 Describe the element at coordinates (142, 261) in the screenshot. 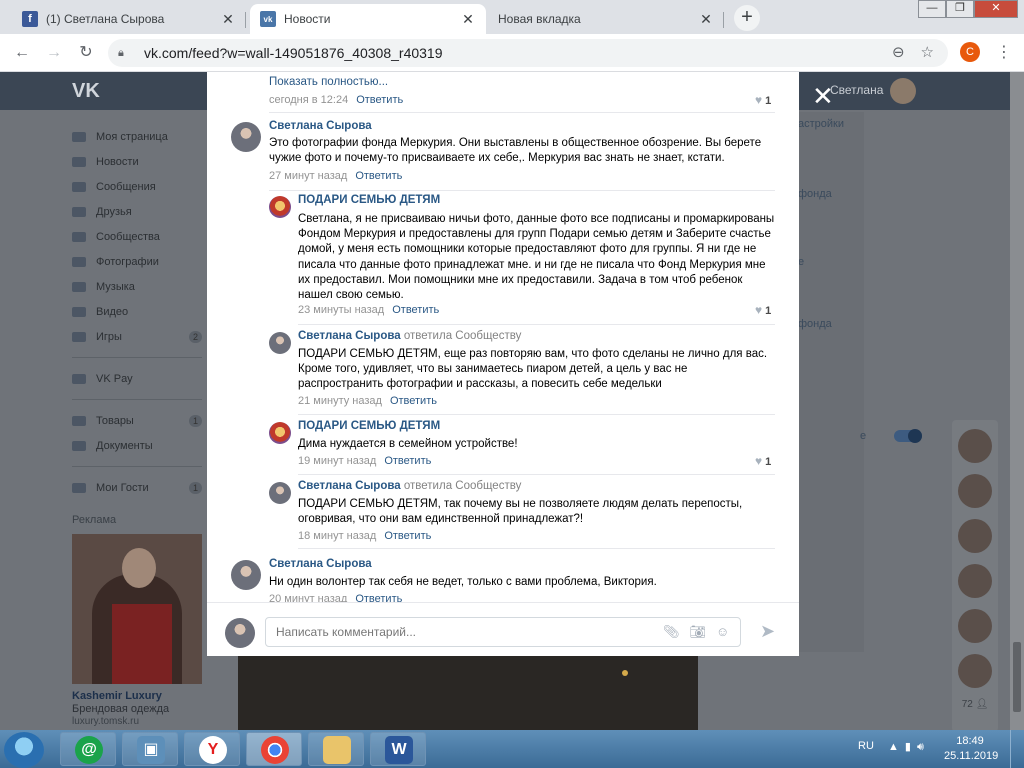

I see `sidebar-item: Фотографии` at that location.